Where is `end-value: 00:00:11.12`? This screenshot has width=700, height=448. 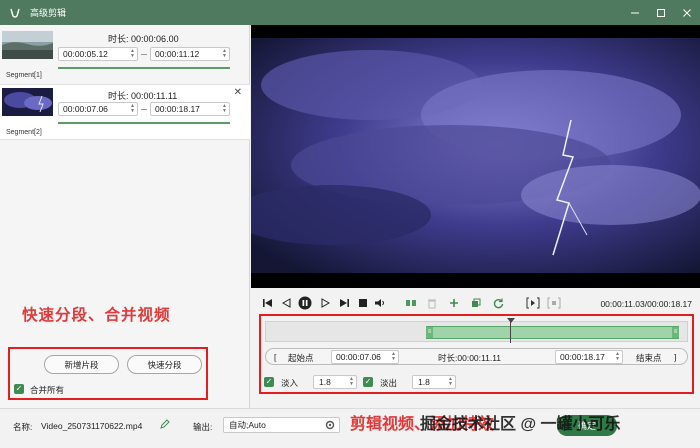
end-value: 00:00:11.12 is located at coordinates (177, 54).